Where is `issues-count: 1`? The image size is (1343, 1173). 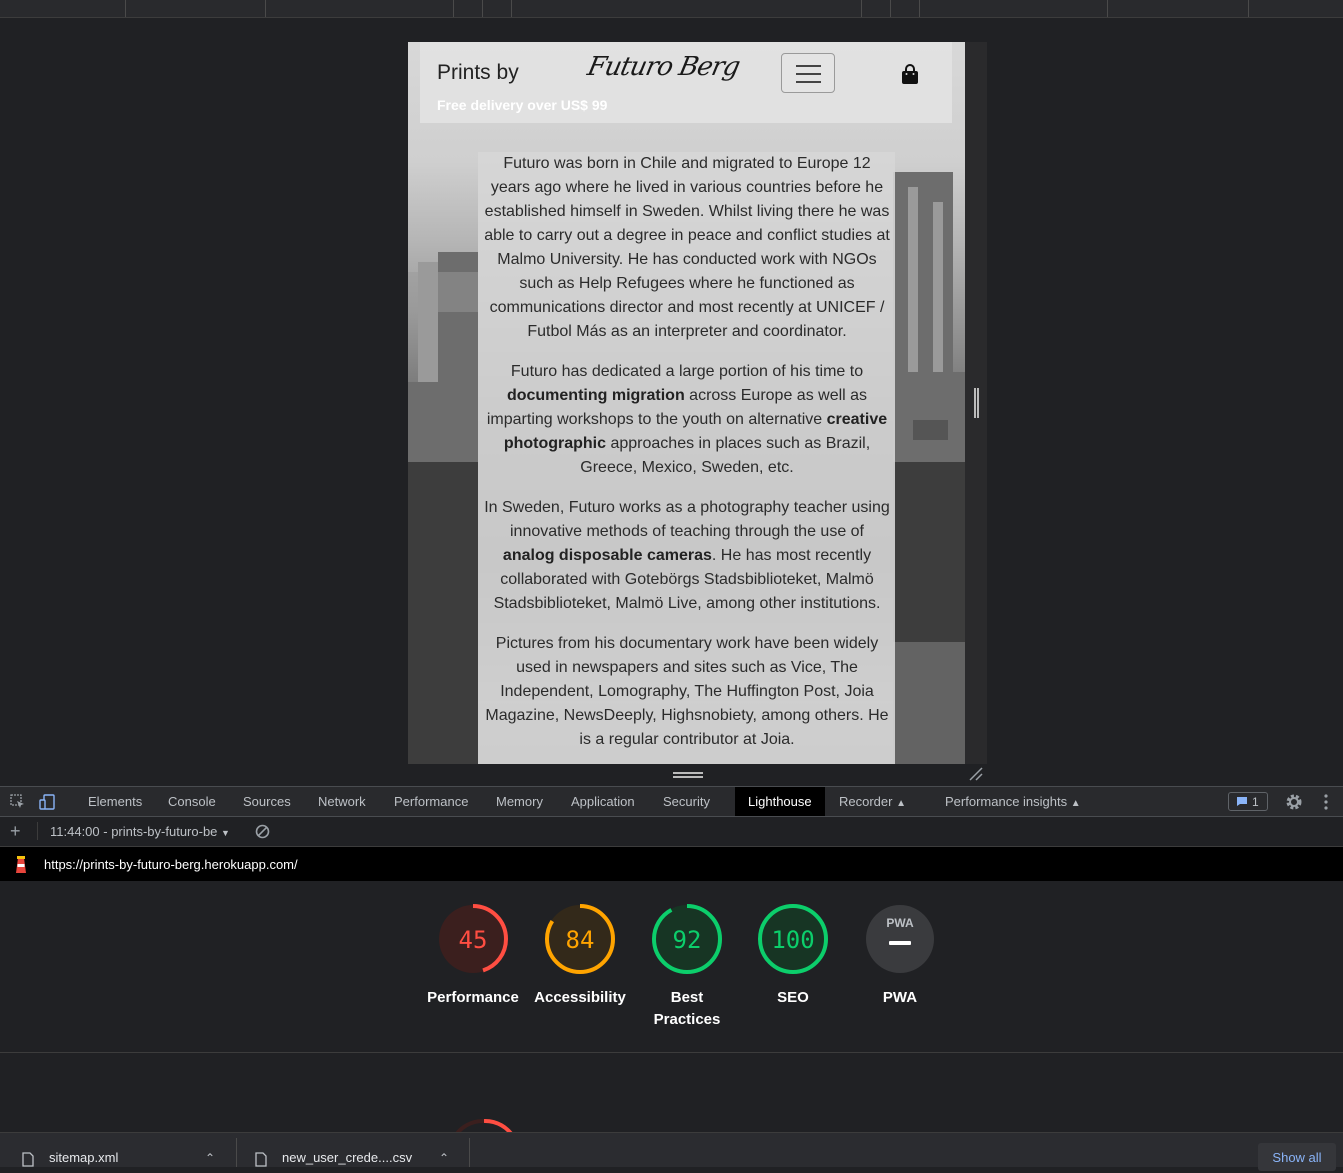
issues-count: 1 is located at coordinates (1255, 802).